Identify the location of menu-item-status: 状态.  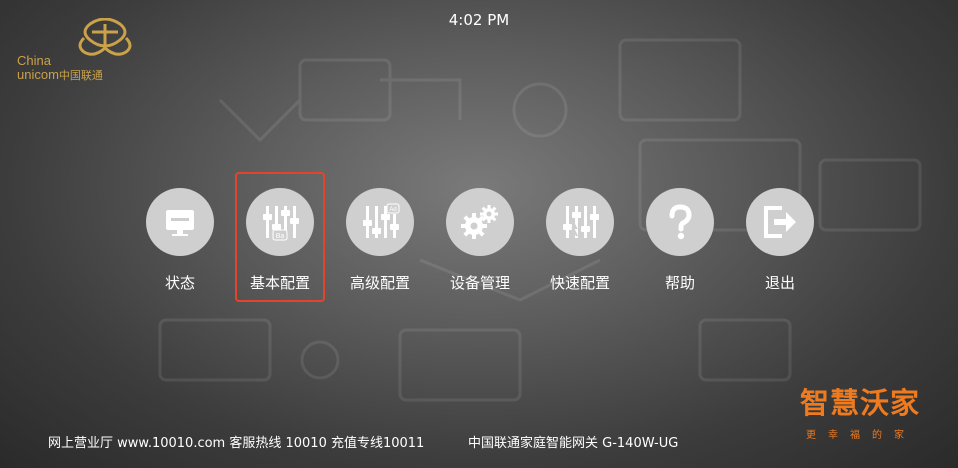
(180, 240).